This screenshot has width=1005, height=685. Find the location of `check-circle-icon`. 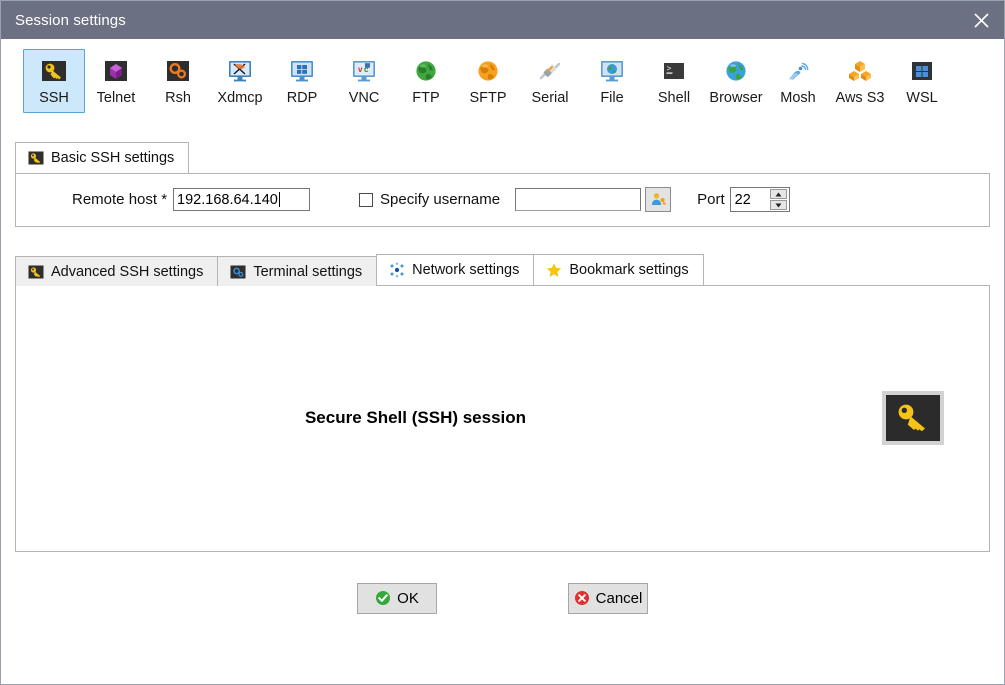

check-circle-icon is located at coordinates (383, 598).